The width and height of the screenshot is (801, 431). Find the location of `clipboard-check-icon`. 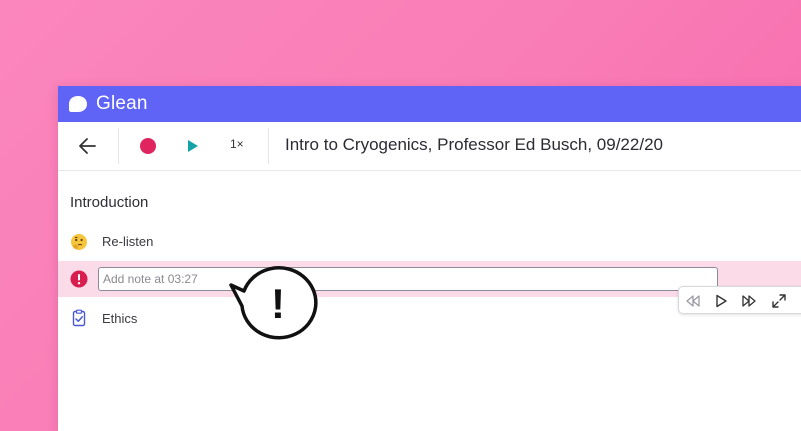

clipboard-check-icon is located at coordinates (79, 318).